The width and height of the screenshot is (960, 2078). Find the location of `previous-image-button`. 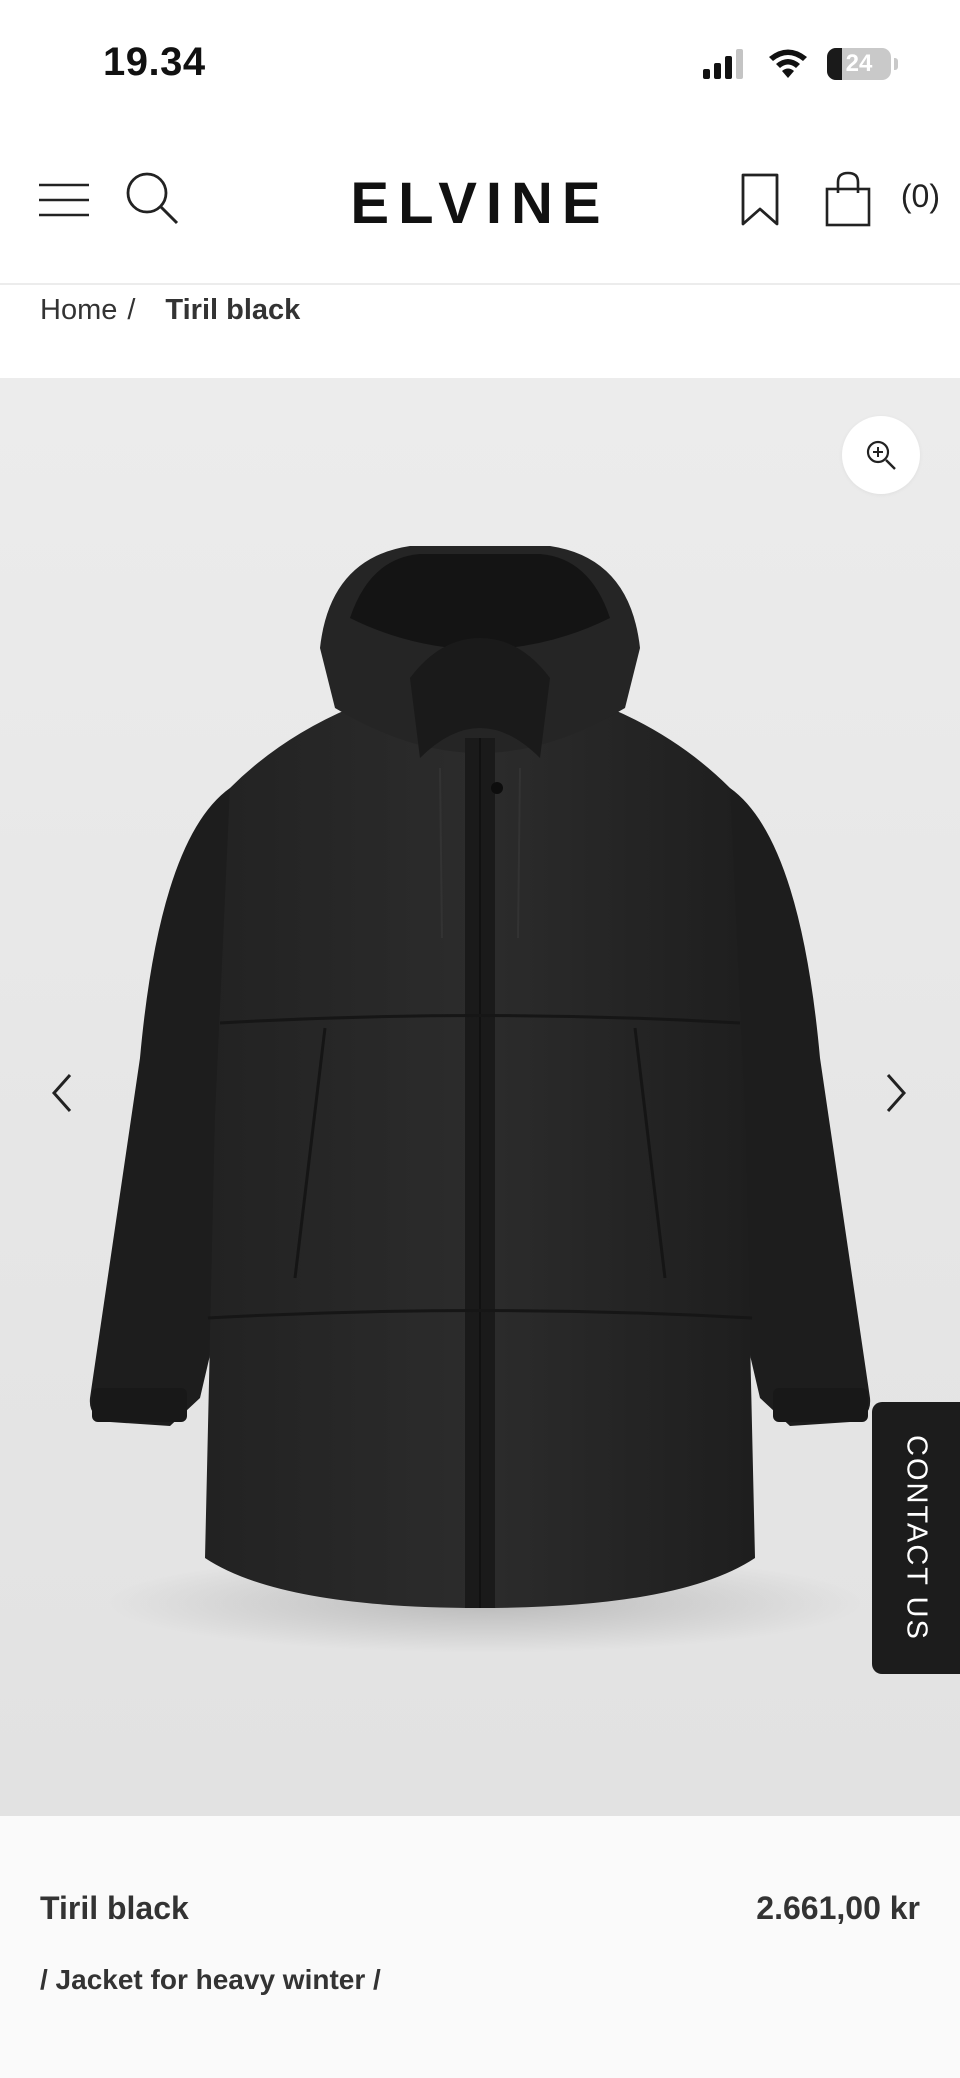

previous-image-button is located at coordinates (62, 1093).